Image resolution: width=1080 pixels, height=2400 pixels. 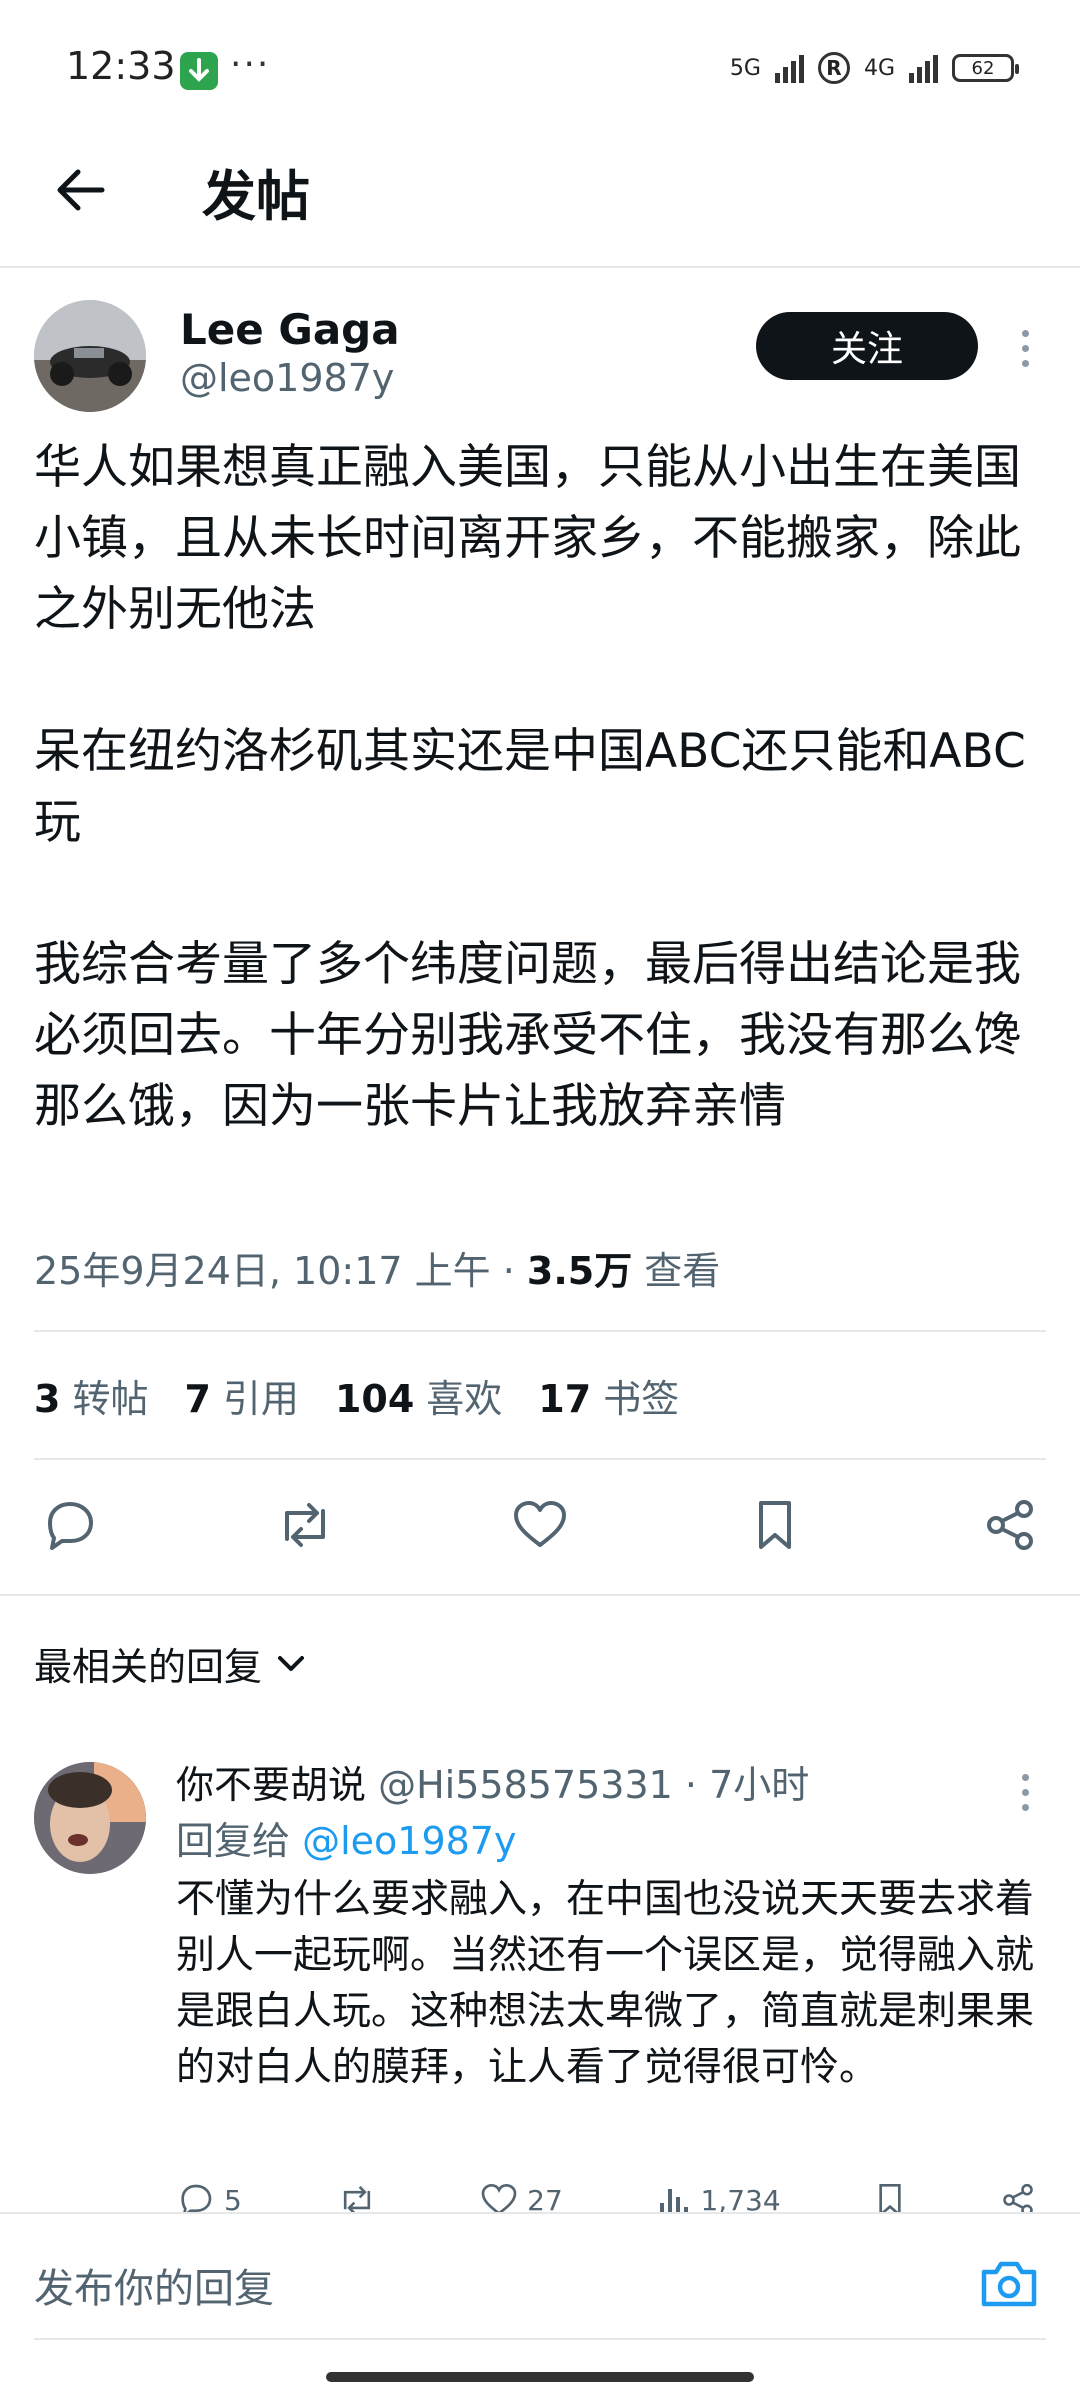 I want to click on reply-time: · 7小时, so click(x=741, y=1785).